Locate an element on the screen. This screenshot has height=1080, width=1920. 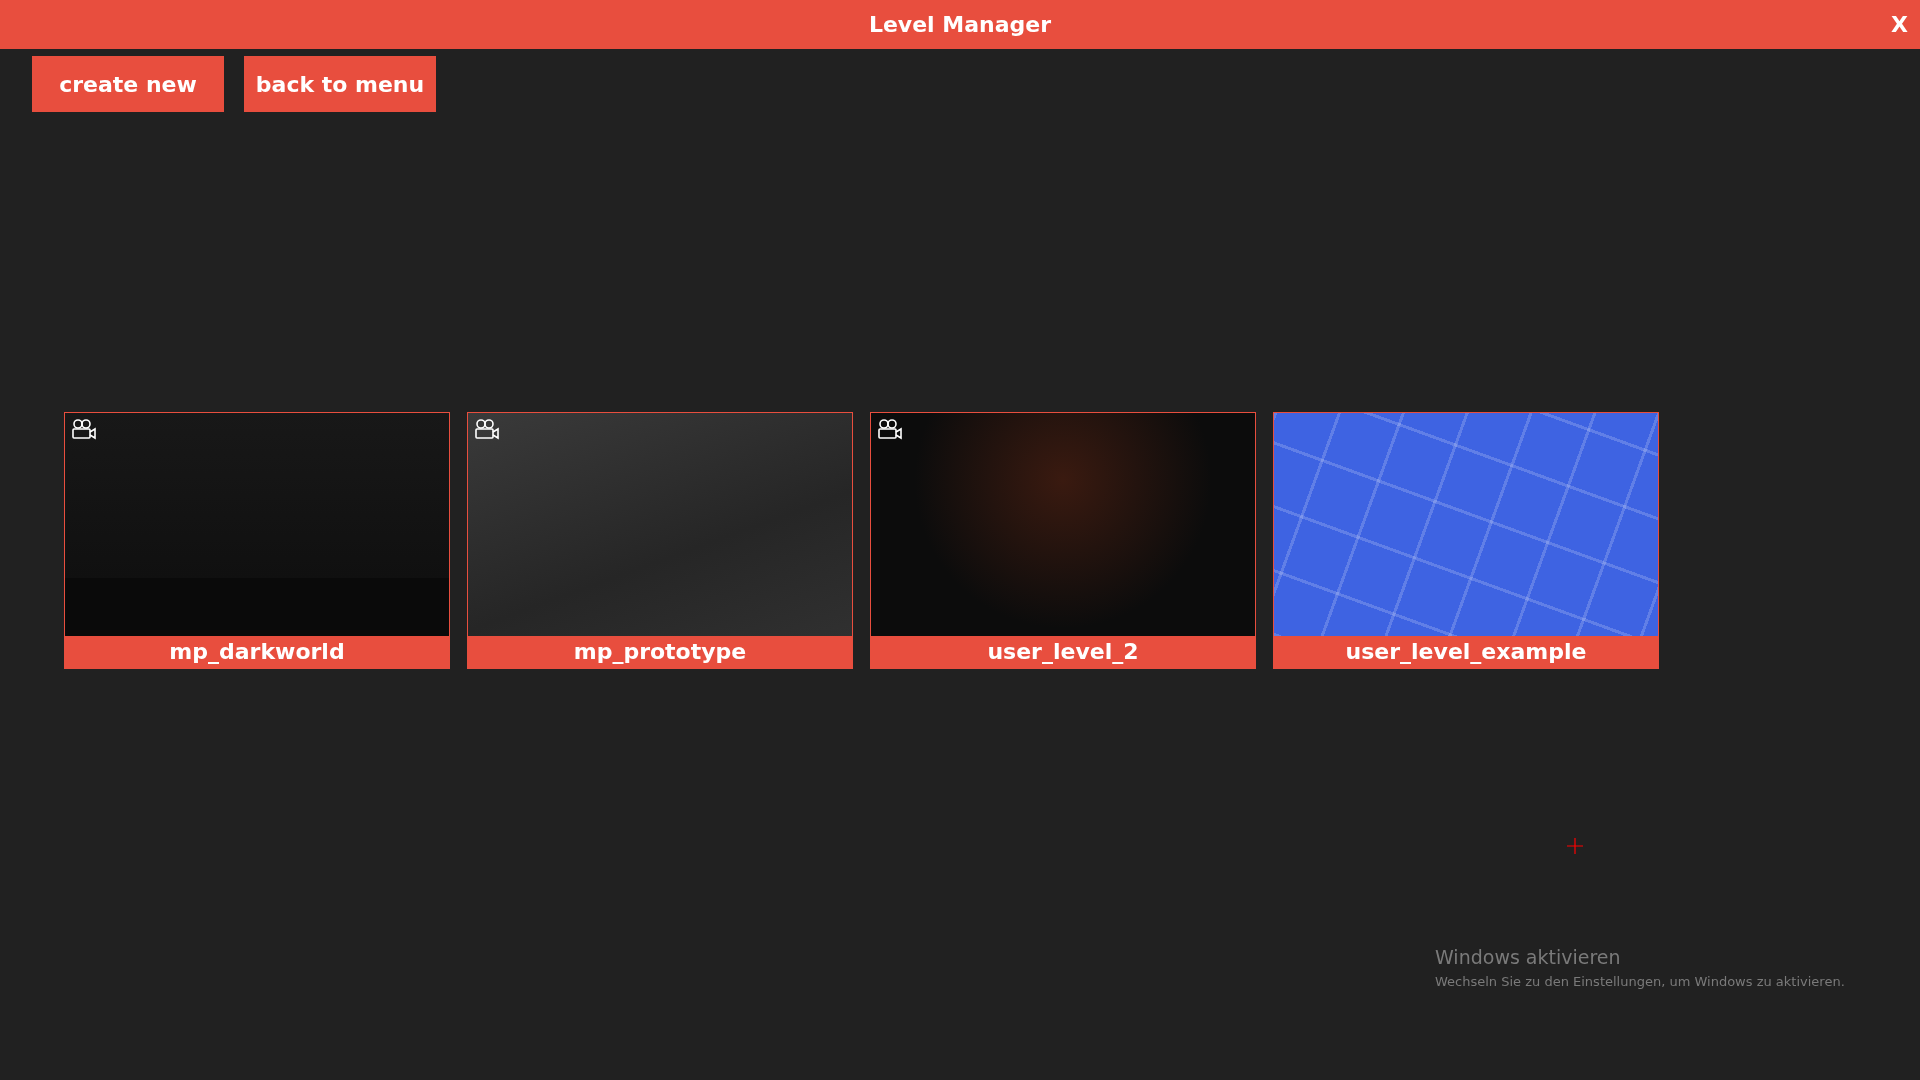
activation-text: Wechseln Sie zu den Einstellungen, um Windows zu aktivieren. is located at coordinates (1640, 981).